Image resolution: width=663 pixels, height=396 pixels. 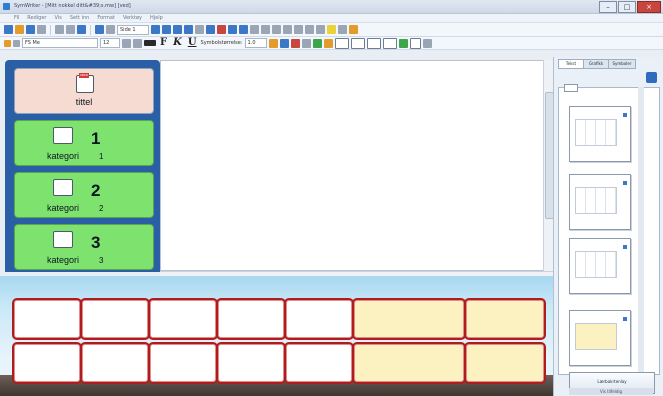 I want to click on cut-icon, so click(x=59, y=29).